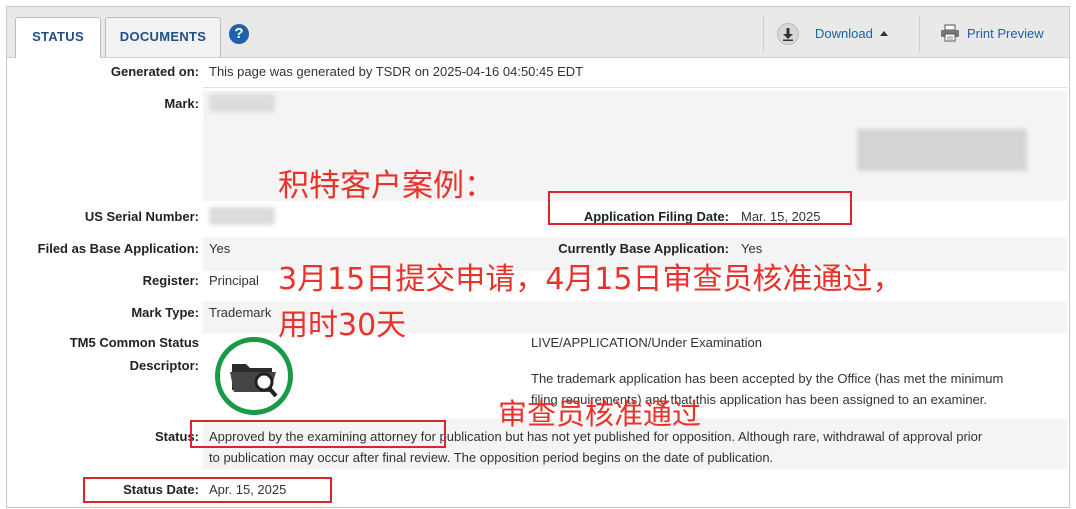 The width and height of the screenshot is (1076, 509). Describe the element at coordinates (220, 248) in the screenshot. I see `filed-as-base-value: Yes` at that location.